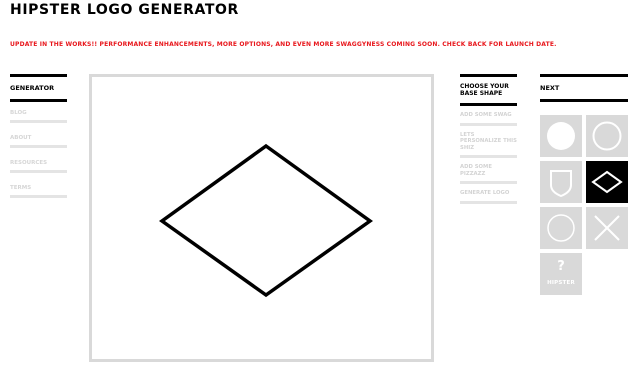 The width and height of the screenshot is (640, 368). I want to click on shield-icon, so click(561, 184).